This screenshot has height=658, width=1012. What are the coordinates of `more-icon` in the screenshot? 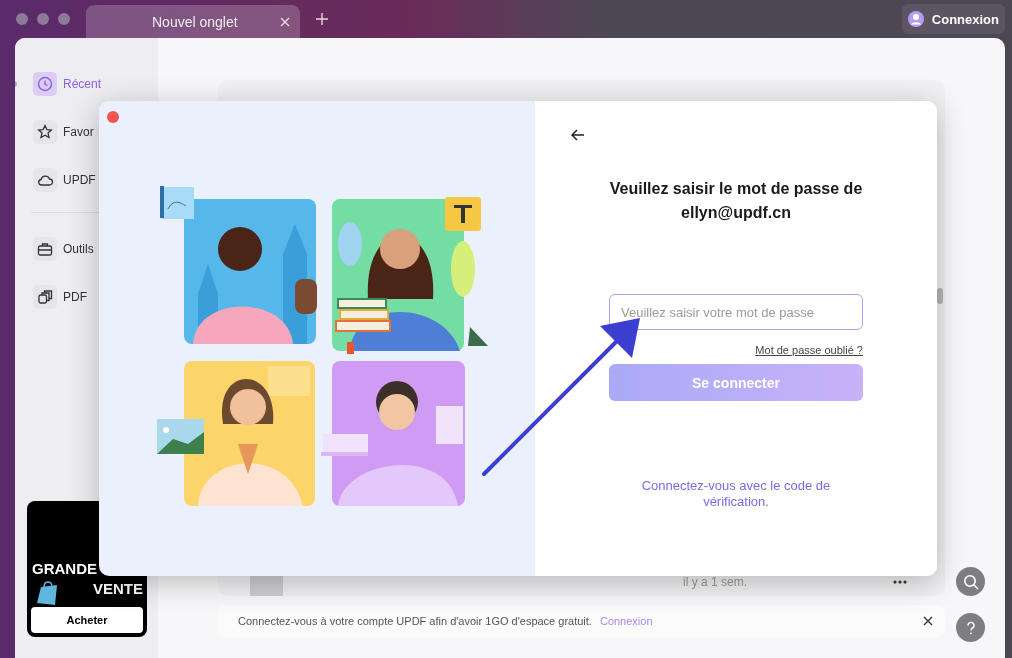 It's located at (900, 582).